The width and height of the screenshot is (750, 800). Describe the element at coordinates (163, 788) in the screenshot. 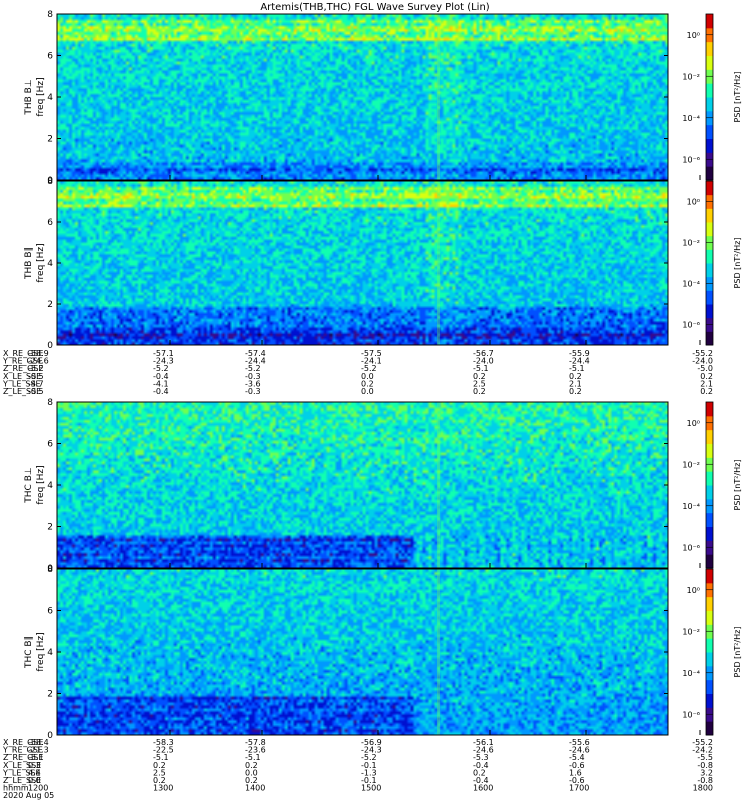

I see `ephemeris-value: 1300` at that location.